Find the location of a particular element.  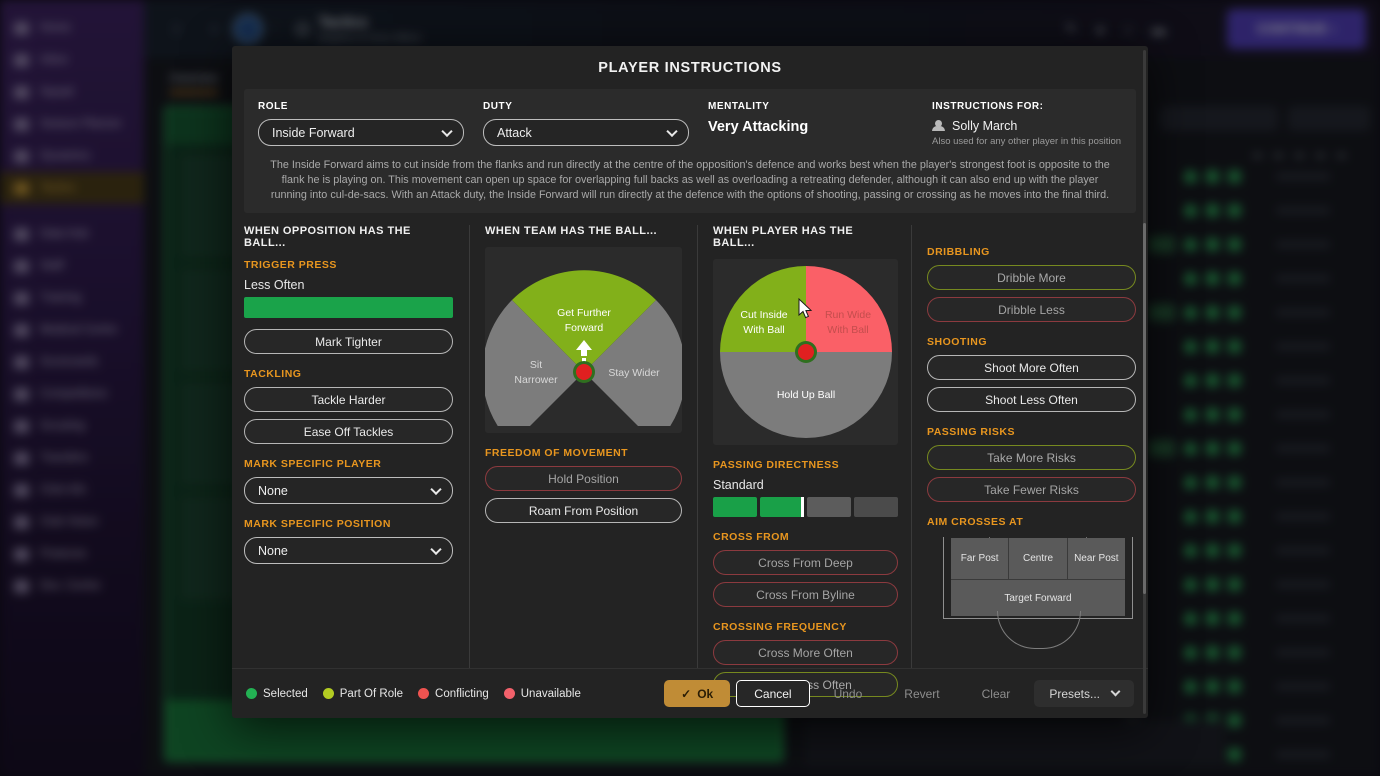

player-column-scrollbar is located at coordinates (1144, 382).